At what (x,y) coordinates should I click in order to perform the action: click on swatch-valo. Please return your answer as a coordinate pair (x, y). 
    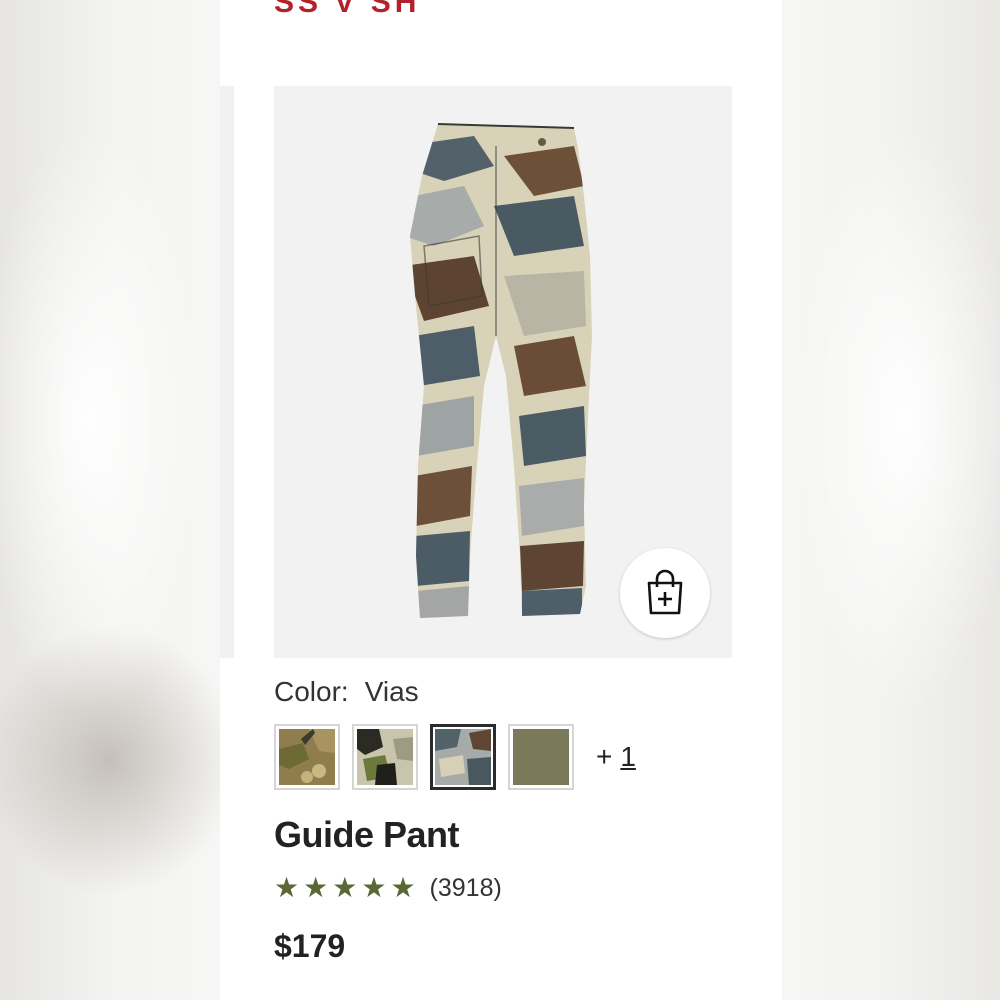
    Looking at the image, I should click on (385, 757).